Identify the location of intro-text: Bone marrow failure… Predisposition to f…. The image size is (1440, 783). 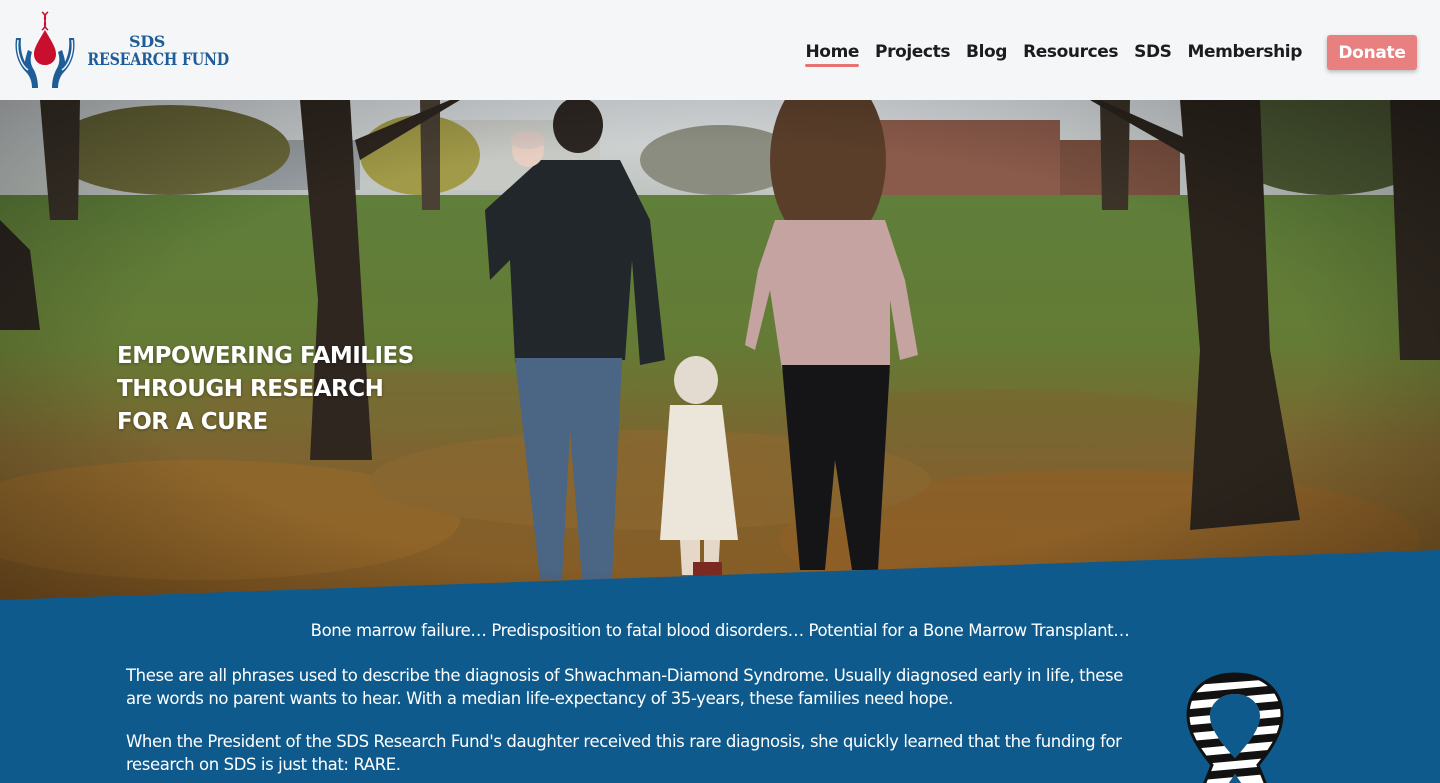
(720, 630).